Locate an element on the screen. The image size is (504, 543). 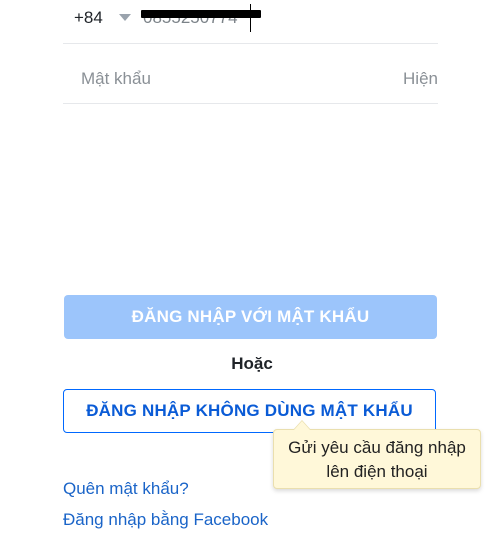
password-field: Hiện is located at coordinates (250, 79).